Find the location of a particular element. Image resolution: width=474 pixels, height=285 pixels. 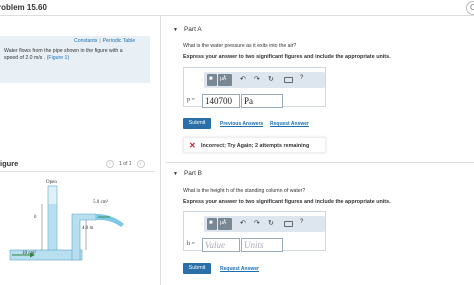

part-divider is located at coordinates (320, 162).